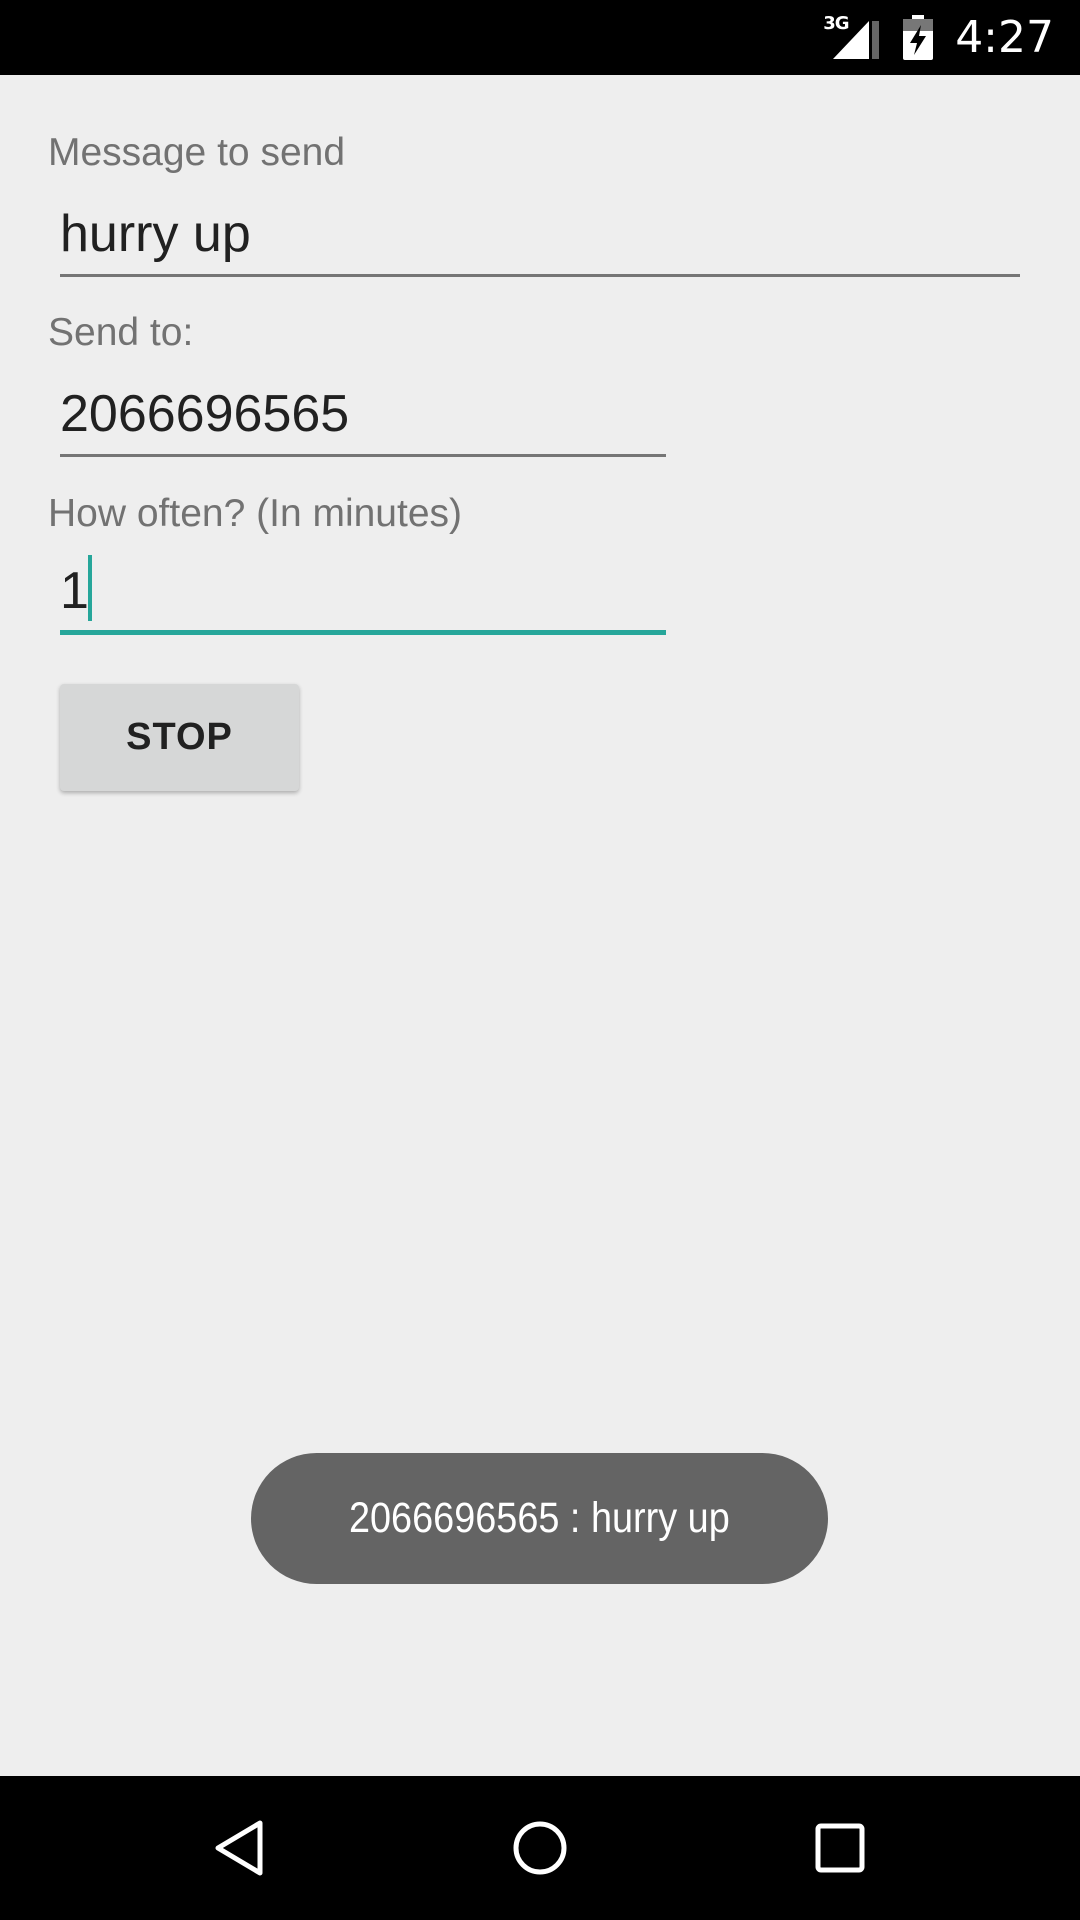 The image size is (1080, 1920). What do you see at coordinates (1004, 37) in the screenshot?
I see `clock: 4:27` at bounding box center [1004, 37].